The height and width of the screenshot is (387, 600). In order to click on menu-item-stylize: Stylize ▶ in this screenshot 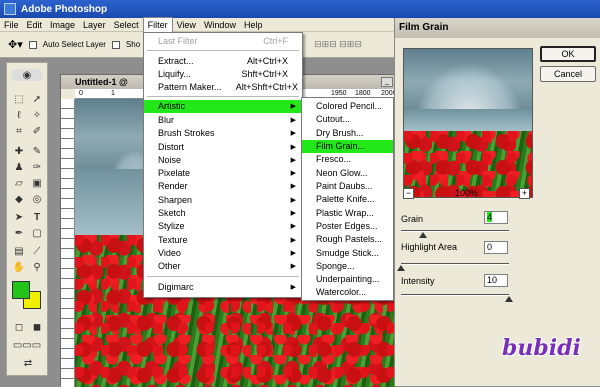, I will do `click(223, 226)`.